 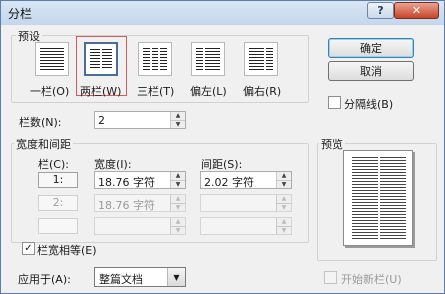 What do you see at coordinates (156, 91) in the screenshot?
I see `preset-three-columns-label: 三栏(T)` at bounding box center [156, 91].